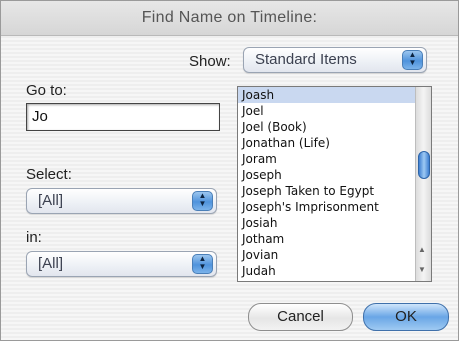 The height and width of the screenshot is (341, 459). I want to click on in-popup-value: [All], so click(51, 263).